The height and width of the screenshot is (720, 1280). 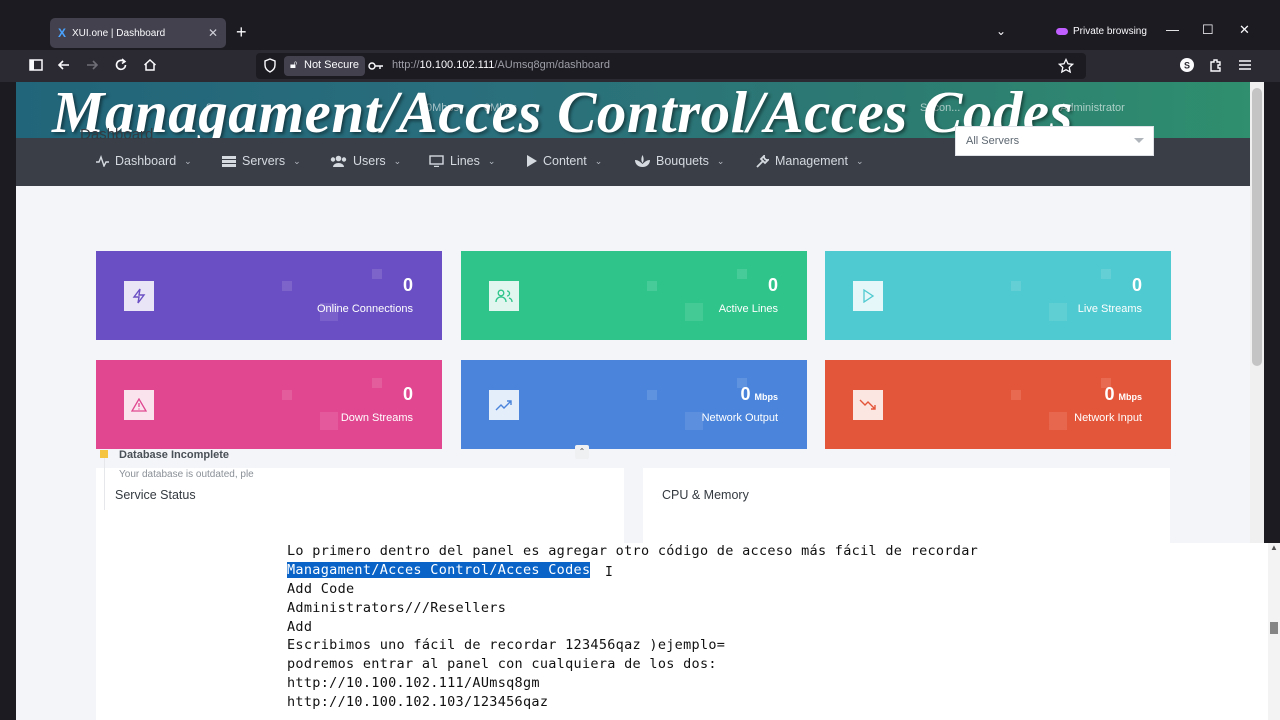 I want to click on nav-item-content: Content ⌄, so click(x=564, y=161).